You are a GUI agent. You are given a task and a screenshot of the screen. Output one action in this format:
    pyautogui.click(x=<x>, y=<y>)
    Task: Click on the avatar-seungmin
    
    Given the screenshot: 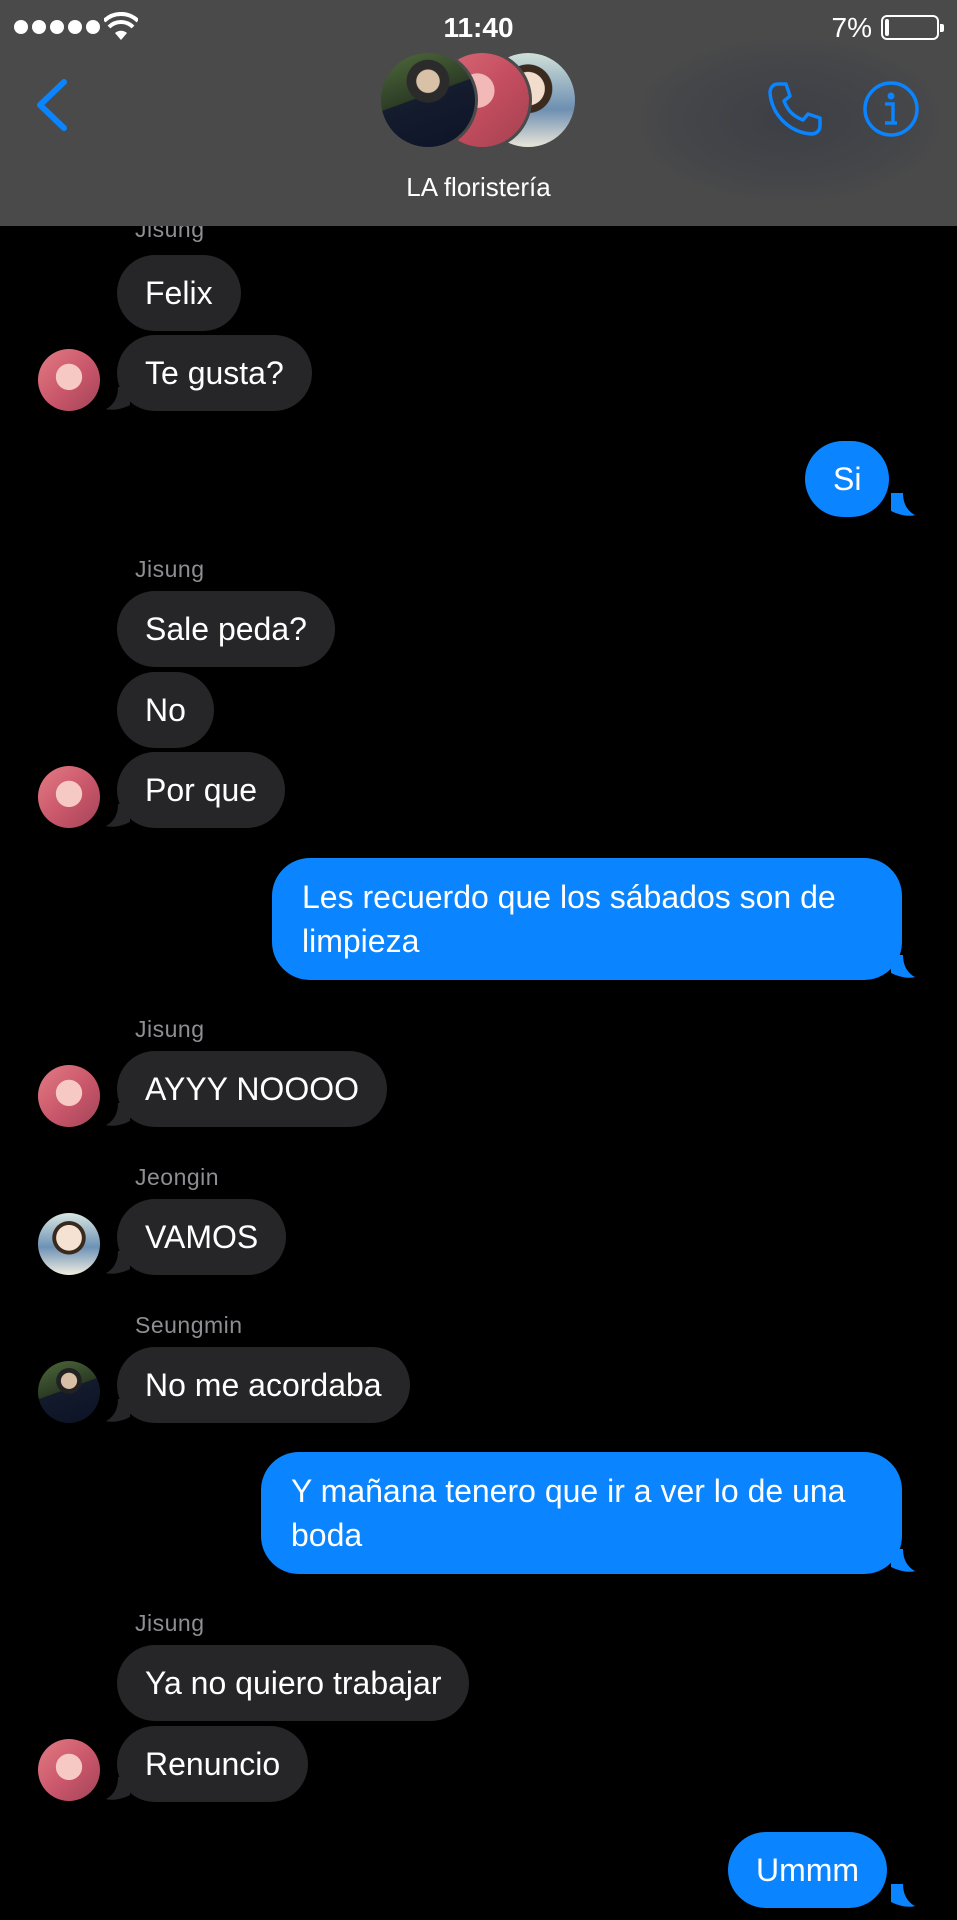 What is the action you would take?
    pyautogui.click(x=69, y=1392)
    